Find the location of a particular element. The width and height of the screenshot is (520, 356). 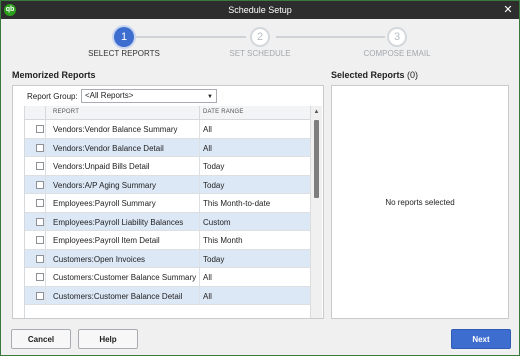

table-row: Customers:Open Invoices Today is located at coordinates (168, 258).